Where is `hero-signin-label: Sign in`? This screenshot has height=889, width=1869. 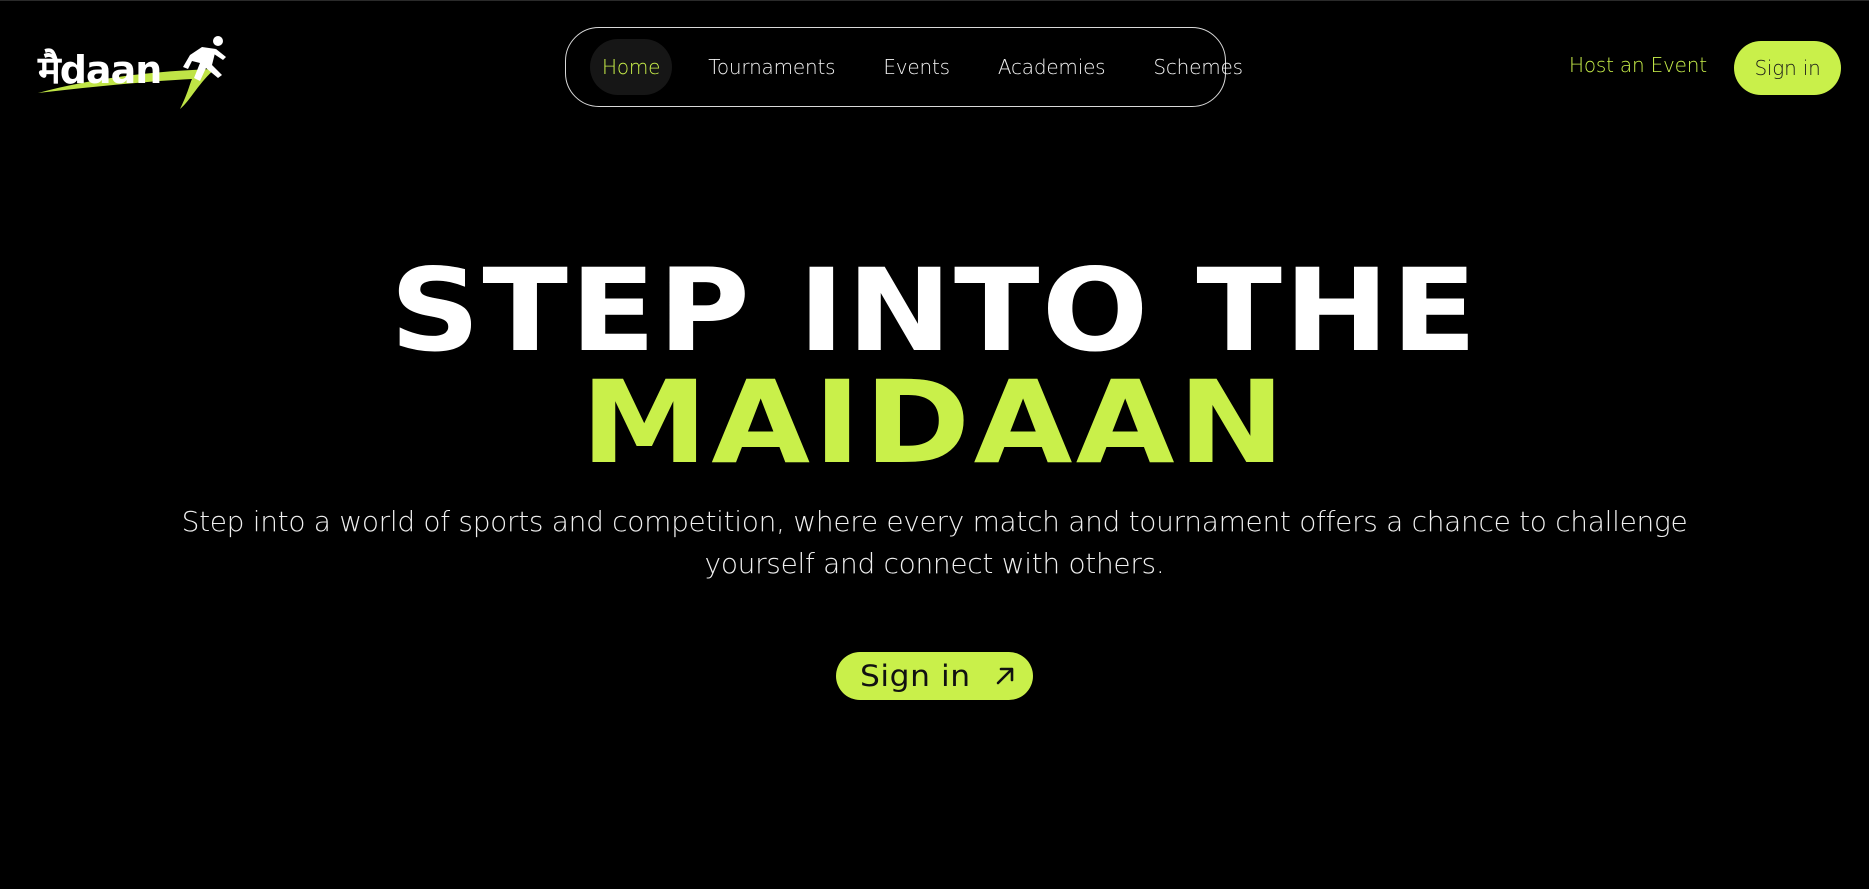 hero-signin-label: Sign in is located at coordinates (915, 676).